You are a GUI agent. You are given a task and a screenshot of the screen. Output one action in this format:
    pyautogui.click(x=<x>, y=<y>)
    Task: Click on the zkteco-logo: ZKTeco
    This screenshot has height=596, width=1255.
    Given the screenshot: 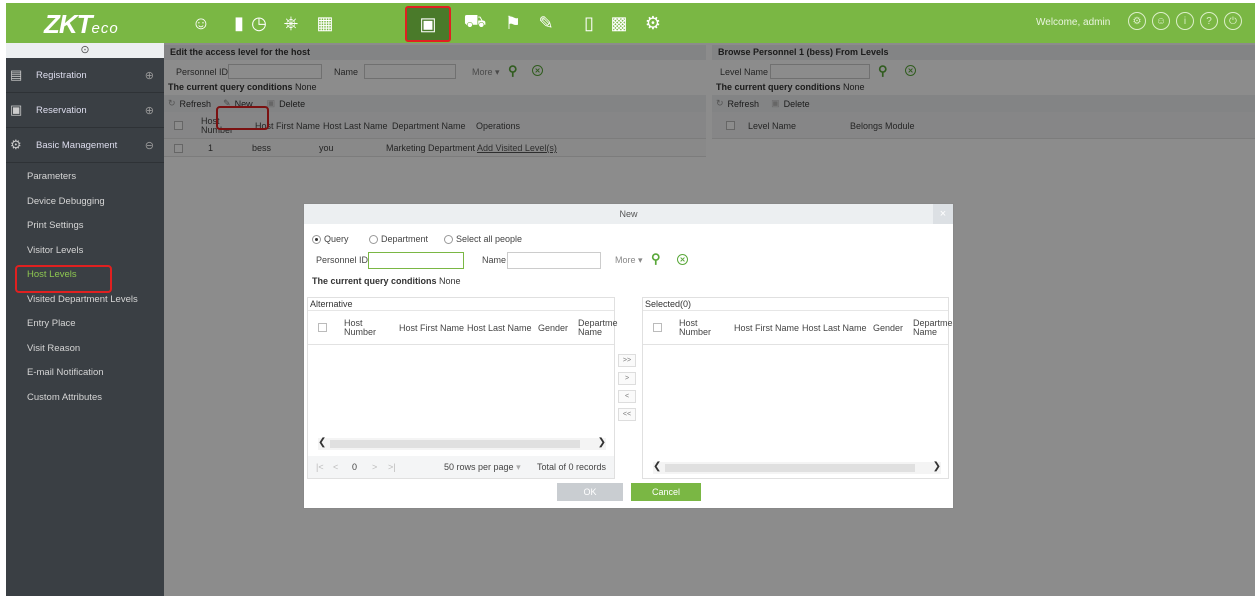 What is the action you would take?
    pyautogui.click(x=81, y=24)
    